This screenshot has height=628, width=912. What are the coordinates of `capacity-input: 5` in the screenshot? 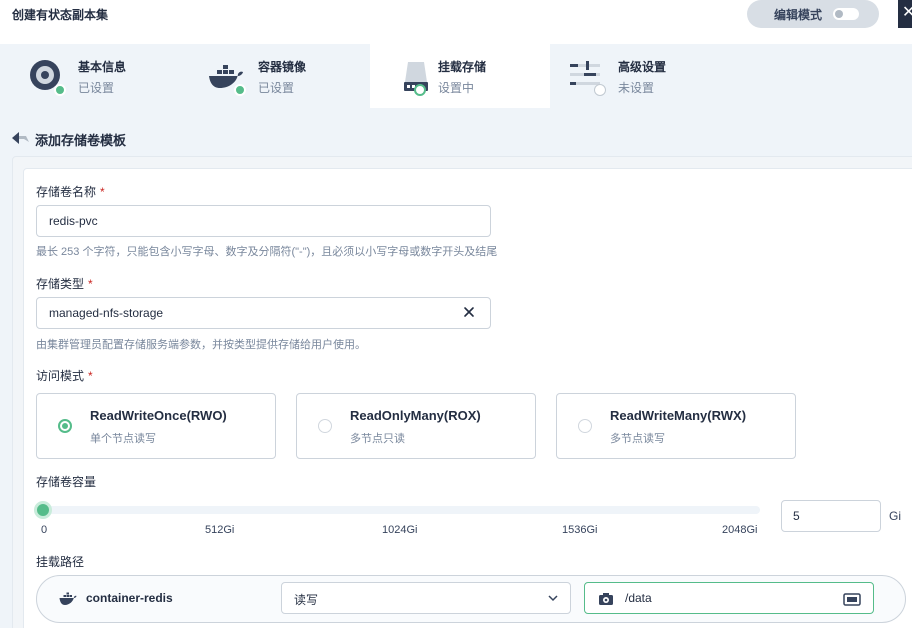 It's located at (831, 516).